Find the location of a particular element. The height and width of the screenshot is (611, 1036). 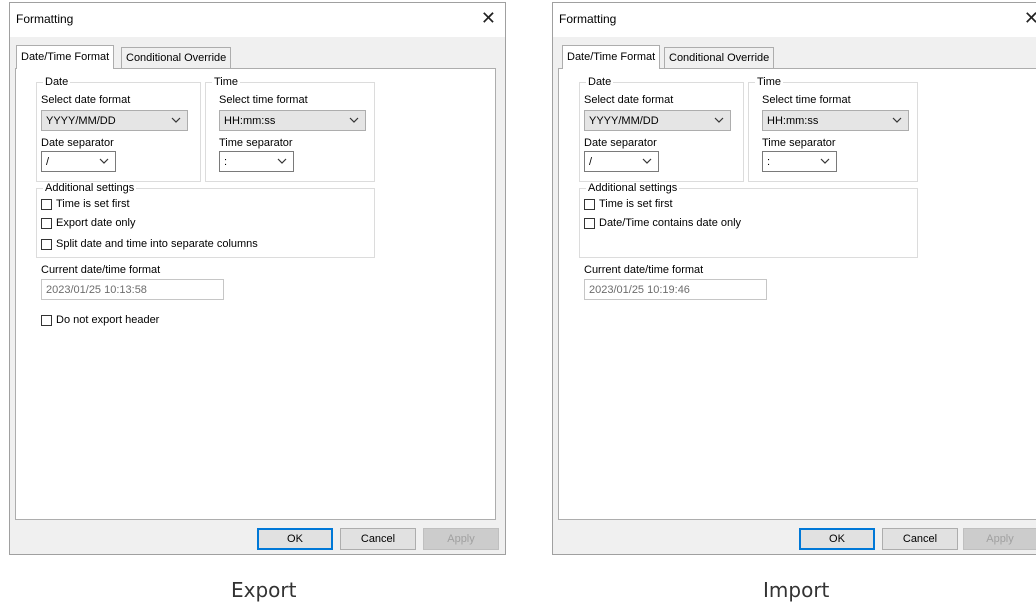

current-format-value: 2023/01/25 10:19:46 is located at coordinates (639, 290).